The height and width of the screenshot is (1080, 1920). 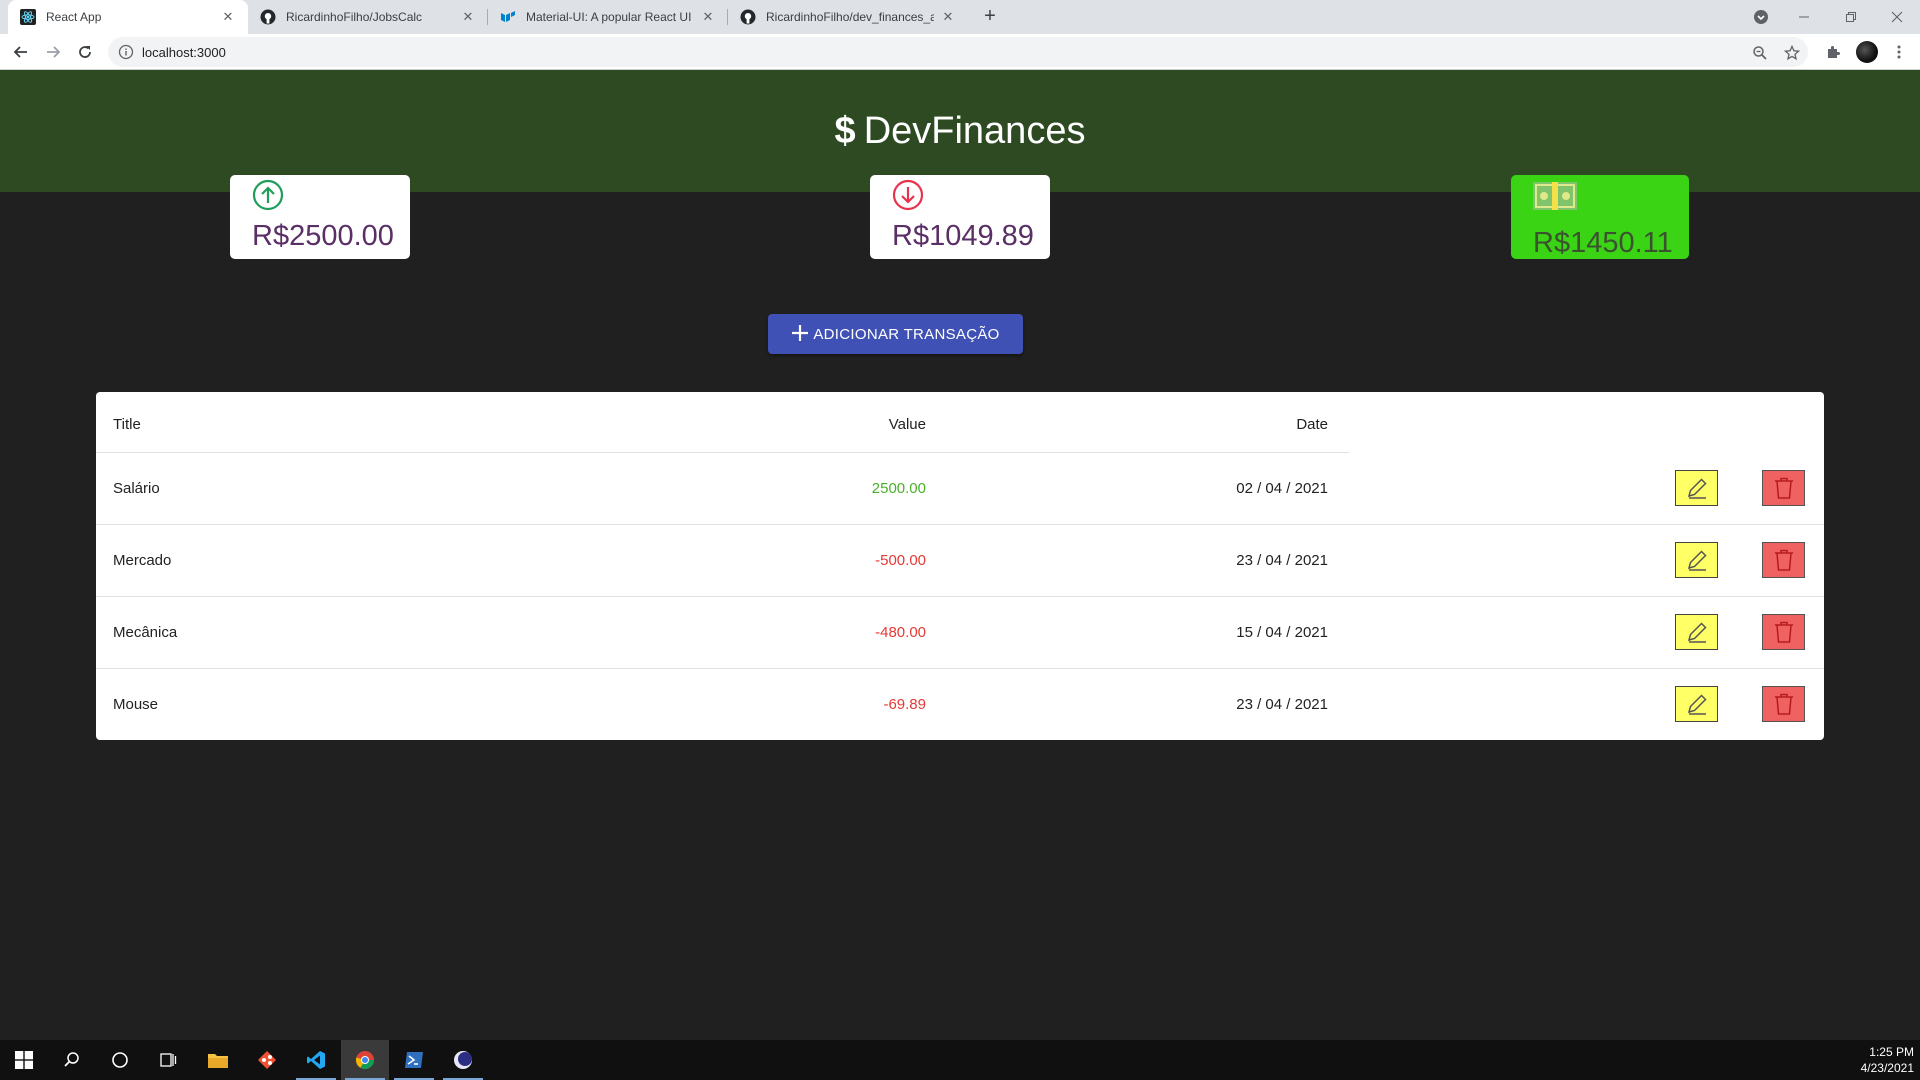 I want to click on url-text: localhost:3000, so click(x=184, y=52).